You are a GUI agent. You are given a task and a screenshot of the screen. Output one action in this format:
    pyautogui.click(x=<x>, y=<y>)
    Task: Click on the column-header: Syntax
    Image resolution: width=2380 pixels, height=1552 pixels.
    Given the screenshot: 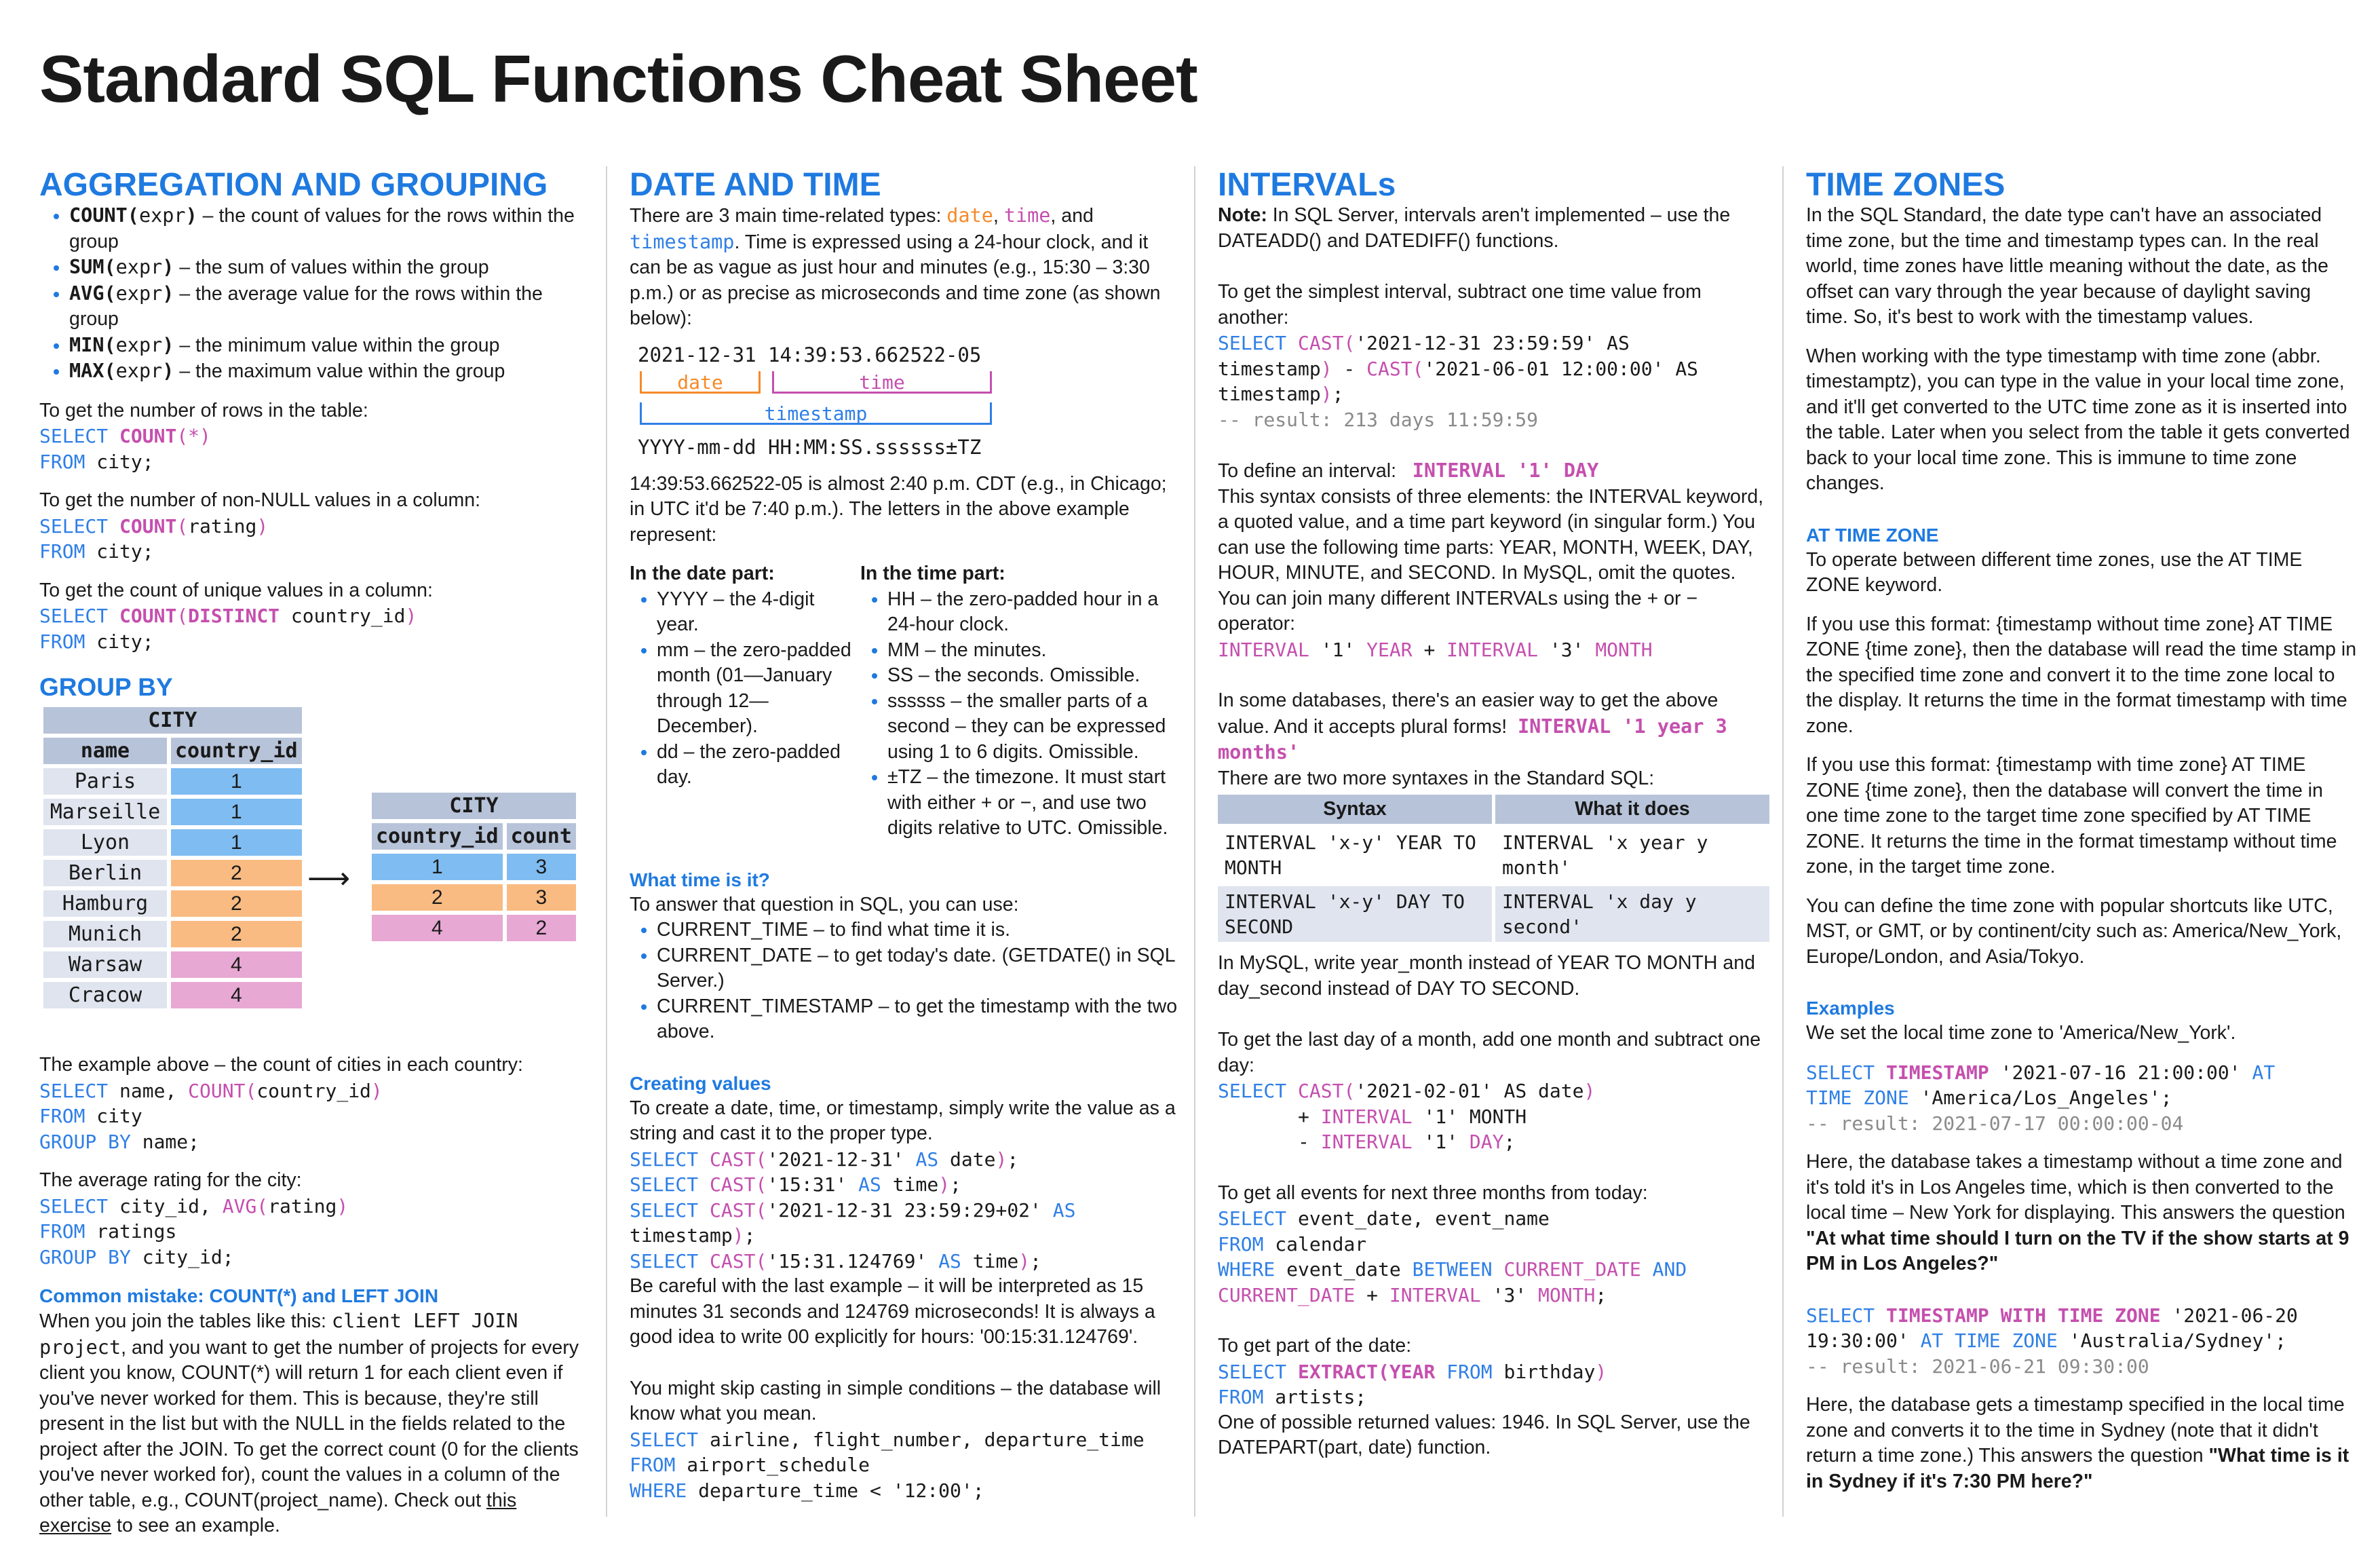 What is the action you would take?
    pyautogui.click(x=1355, y=809)
    